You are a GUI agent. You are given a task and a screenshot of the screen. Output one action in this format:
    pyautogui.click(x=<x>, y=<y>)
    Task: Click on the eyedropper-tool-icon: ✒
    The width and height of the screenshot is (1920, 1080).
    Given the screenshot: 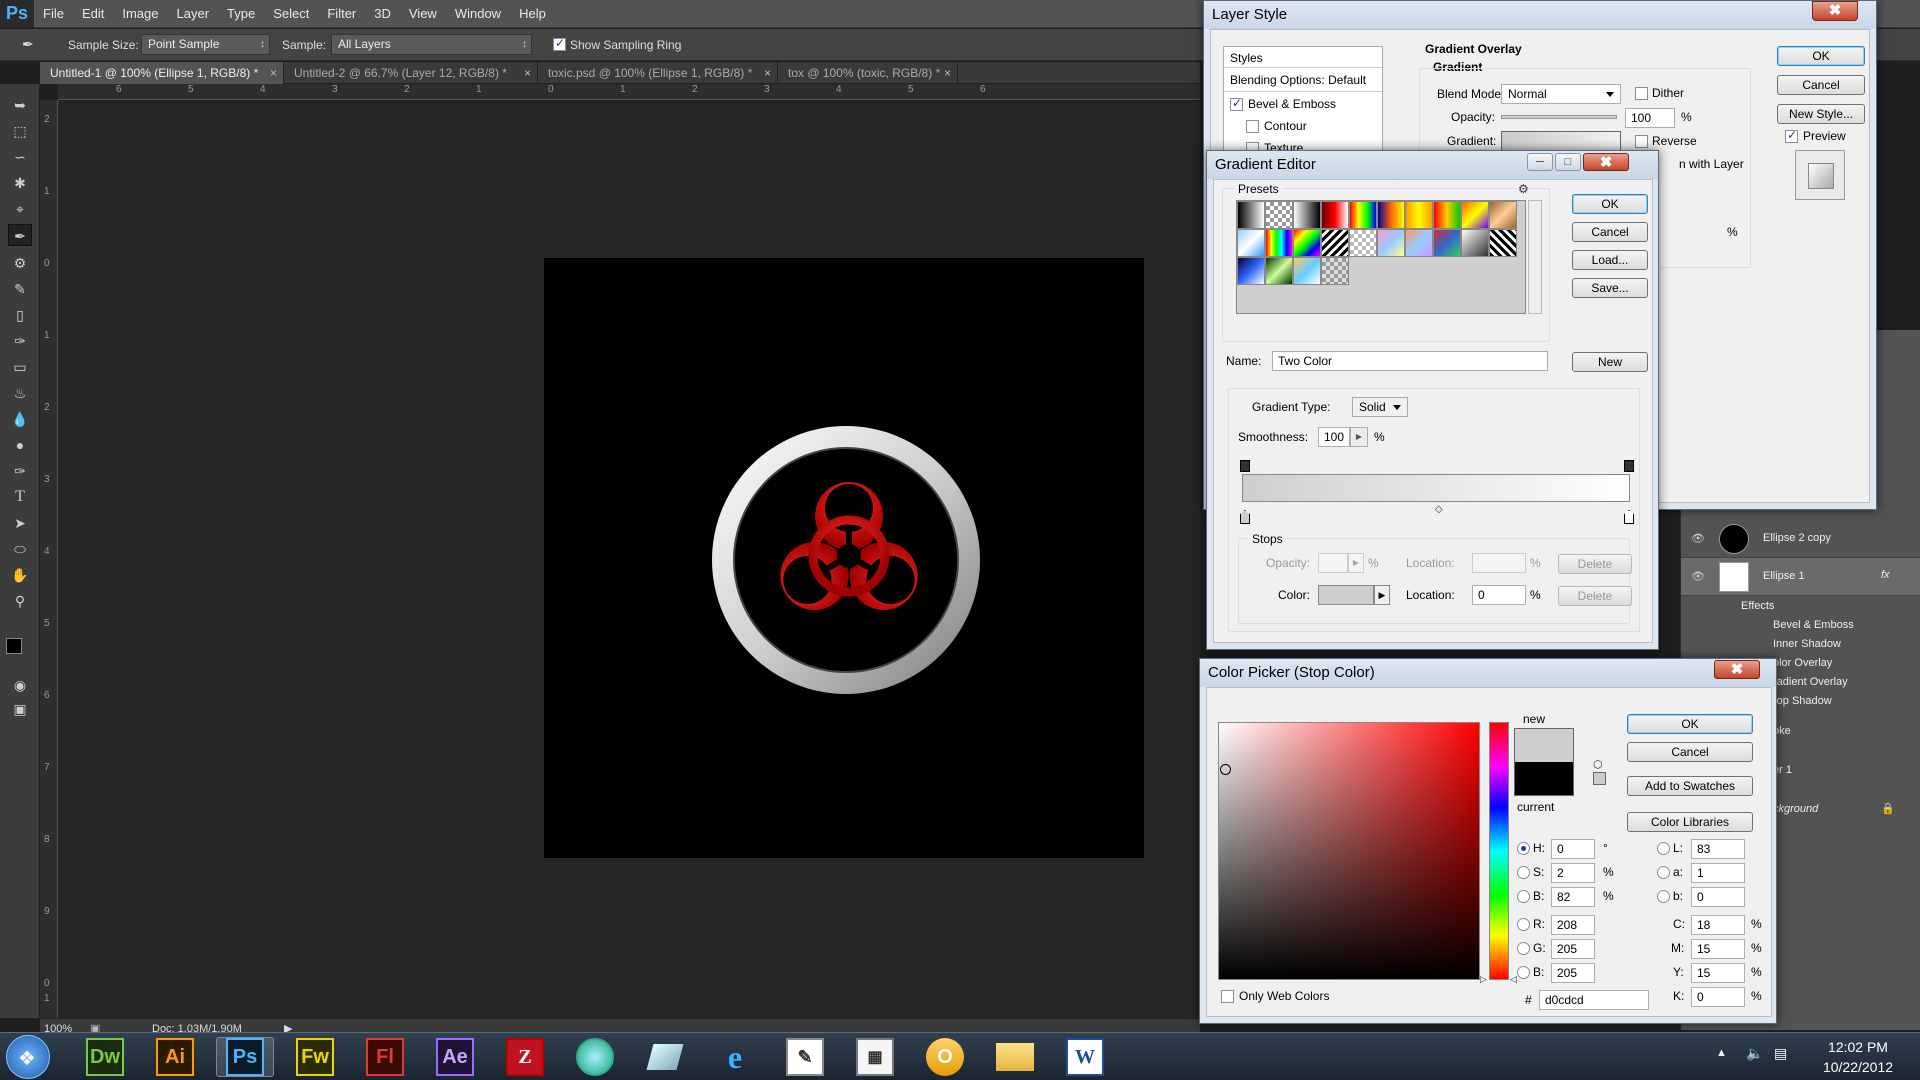 What is the action you would take?
    pyautogui.click(x=20, y=235)
    